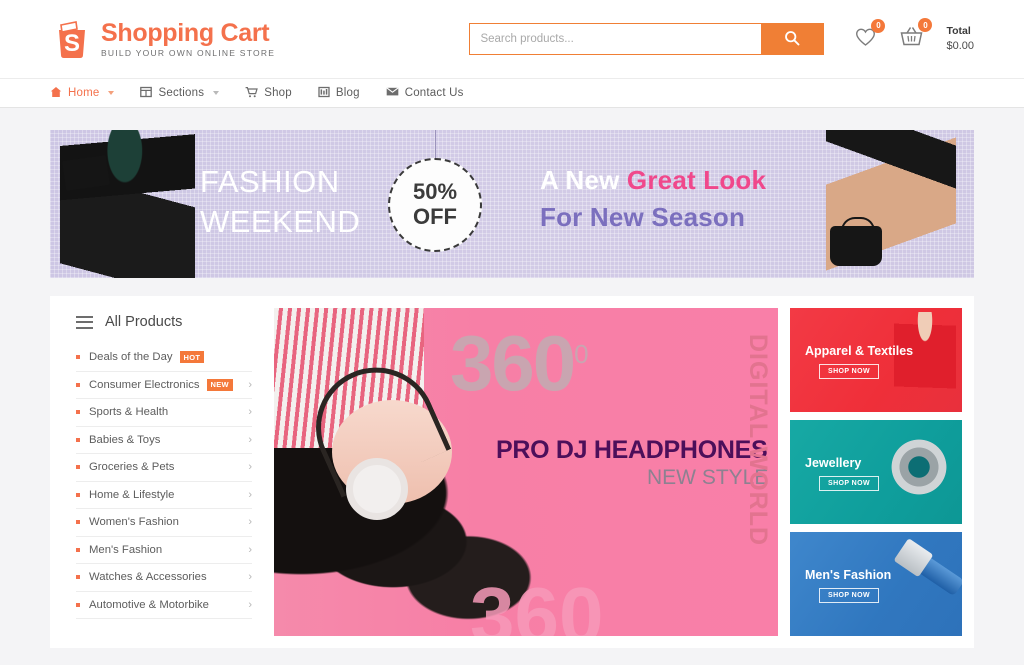 The image size is (1024, 665). I want to click on nav-item-shop: Shop, so click(268, 93).